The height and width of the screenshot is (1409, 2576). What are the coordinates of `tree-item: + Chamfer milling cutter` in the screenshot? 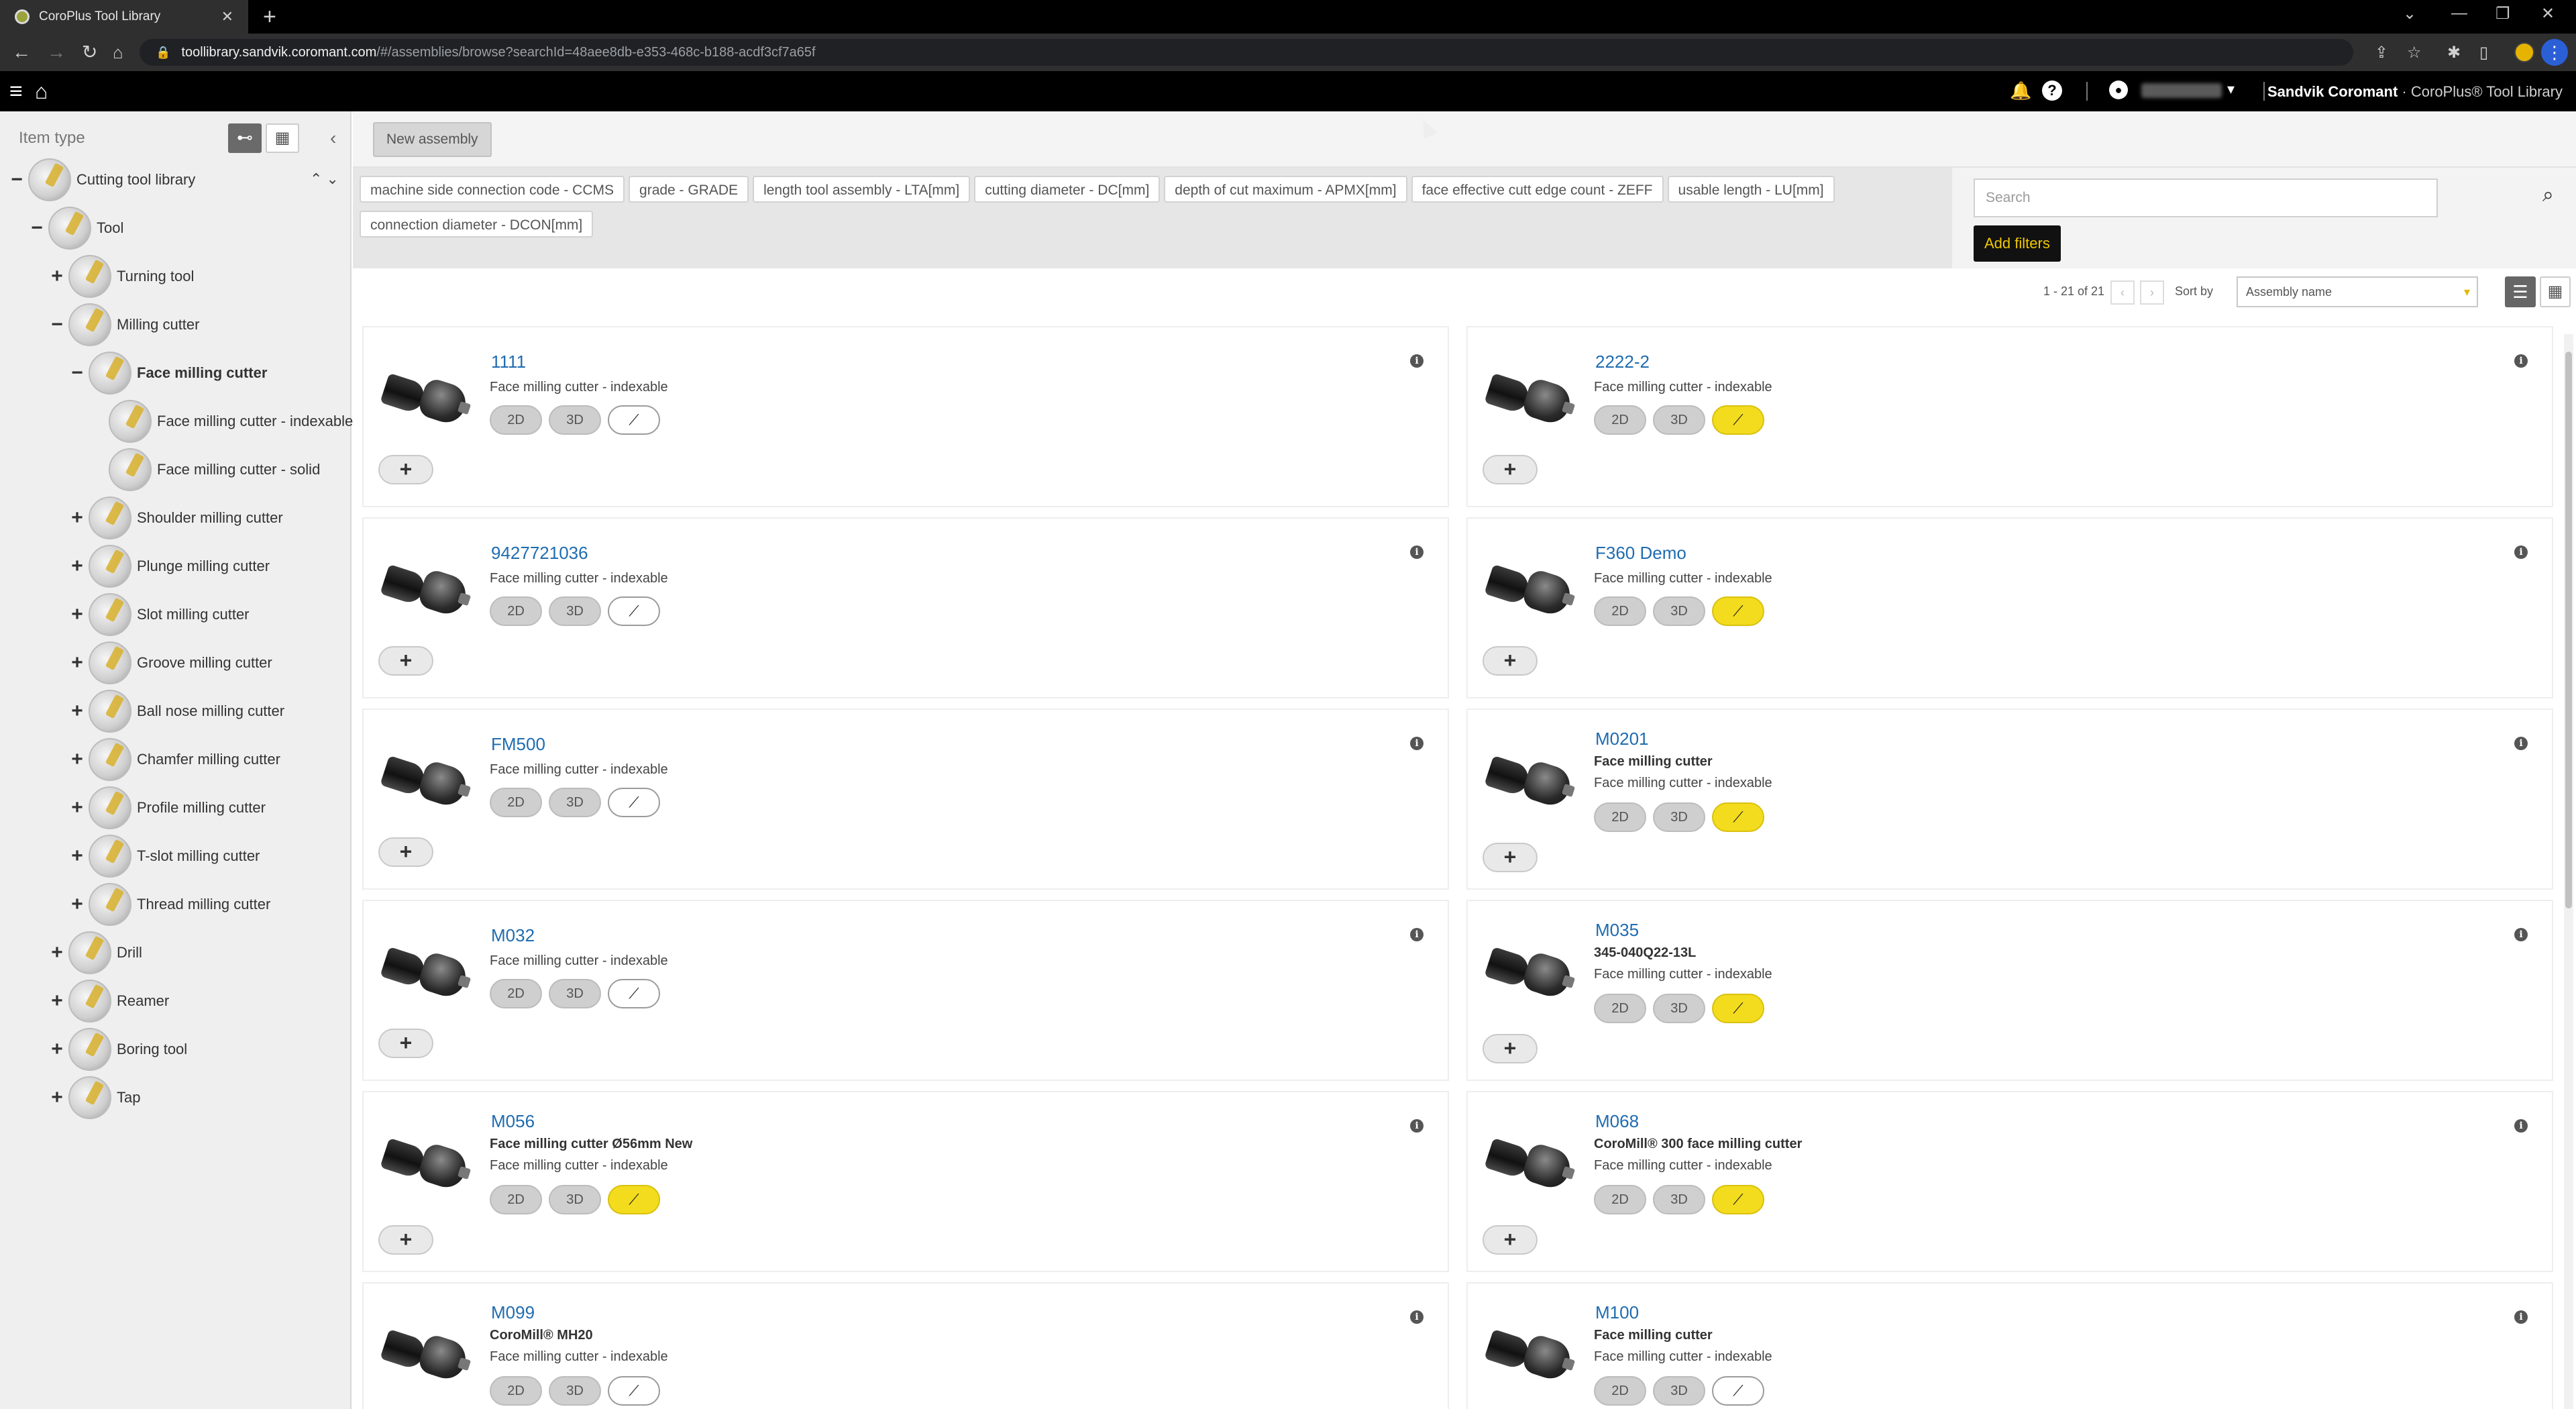 It's located at (173, 759).